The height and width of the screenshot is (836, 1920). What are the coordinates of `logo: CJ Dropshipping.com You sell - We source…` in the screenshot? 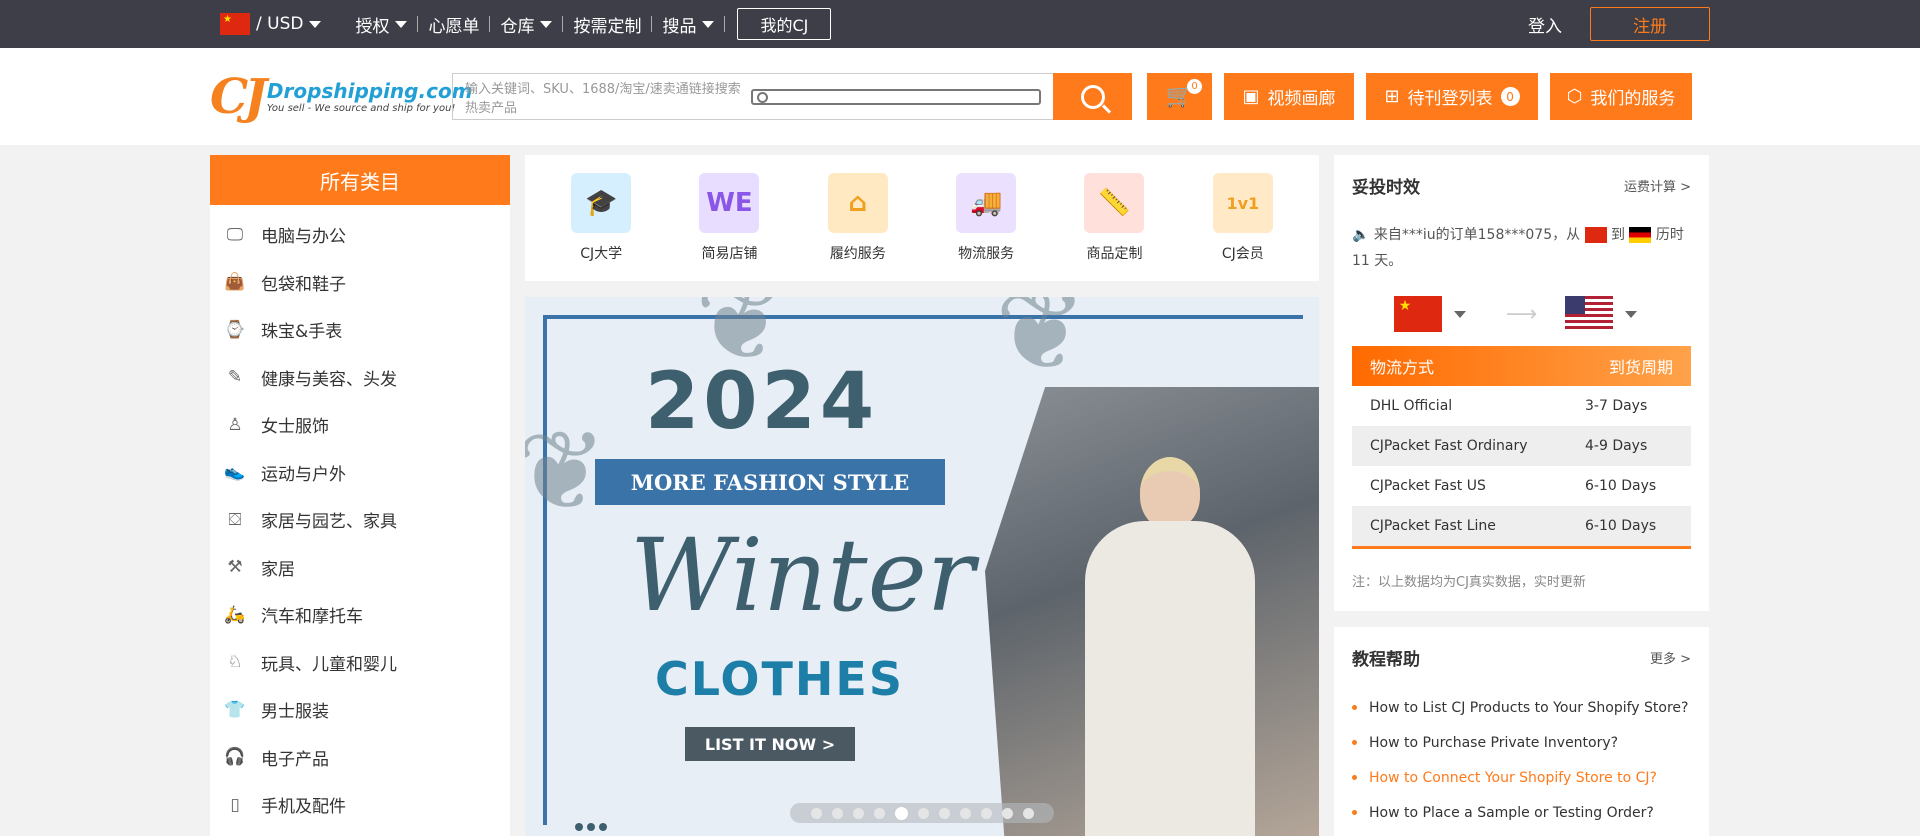 It's located at (341, 97).